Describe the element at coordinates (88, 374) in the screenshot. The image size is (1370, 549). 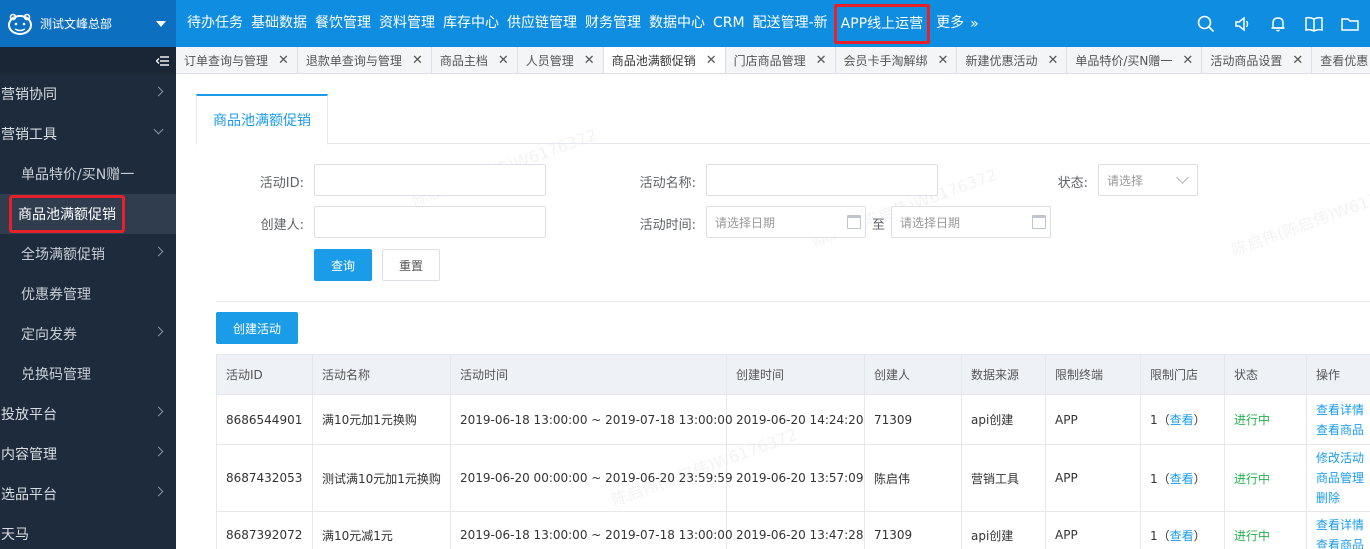
I see `sidebar-item: 兑换码管理` at that location.